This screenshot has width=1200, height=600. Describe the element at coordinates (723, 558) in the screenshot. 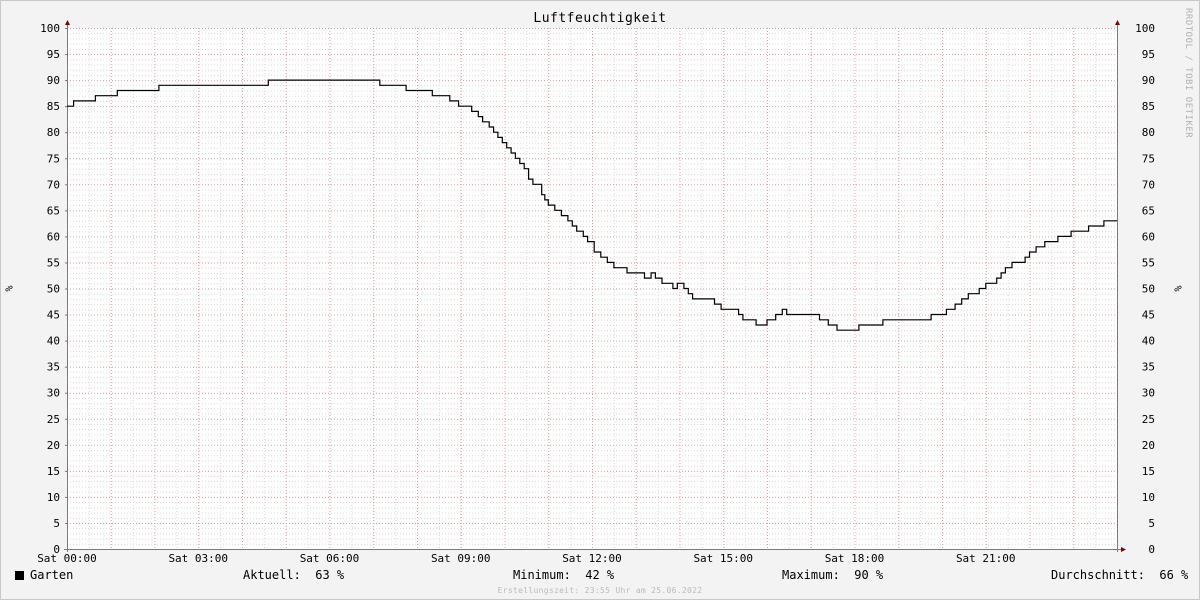

I see `x-tick-label: Sat 15:00` at that location.